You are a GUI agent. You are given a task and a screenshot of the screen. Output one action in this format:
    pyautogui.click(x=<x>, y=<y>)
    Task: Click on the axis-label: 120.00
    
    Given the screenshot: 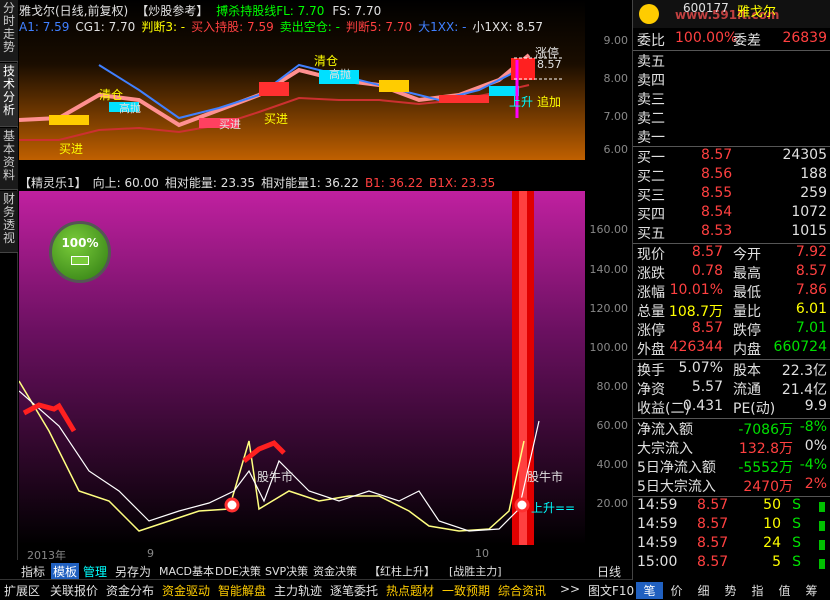 What is the action you would take?
    pyautogui.click(x=609, y=308)
    